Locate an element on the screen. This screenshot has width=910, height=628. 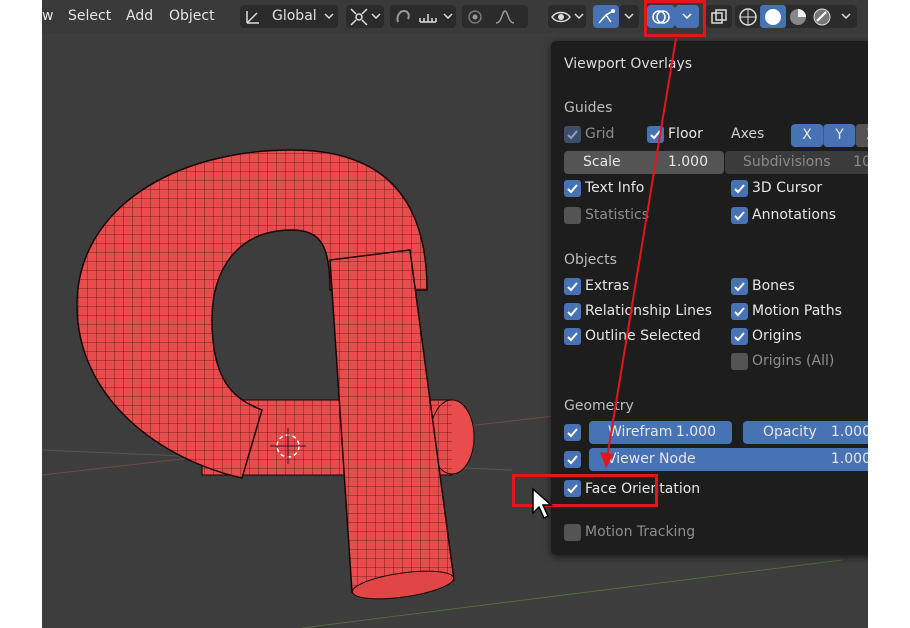
orientation-label: Global is located at coordinates (294, 16).